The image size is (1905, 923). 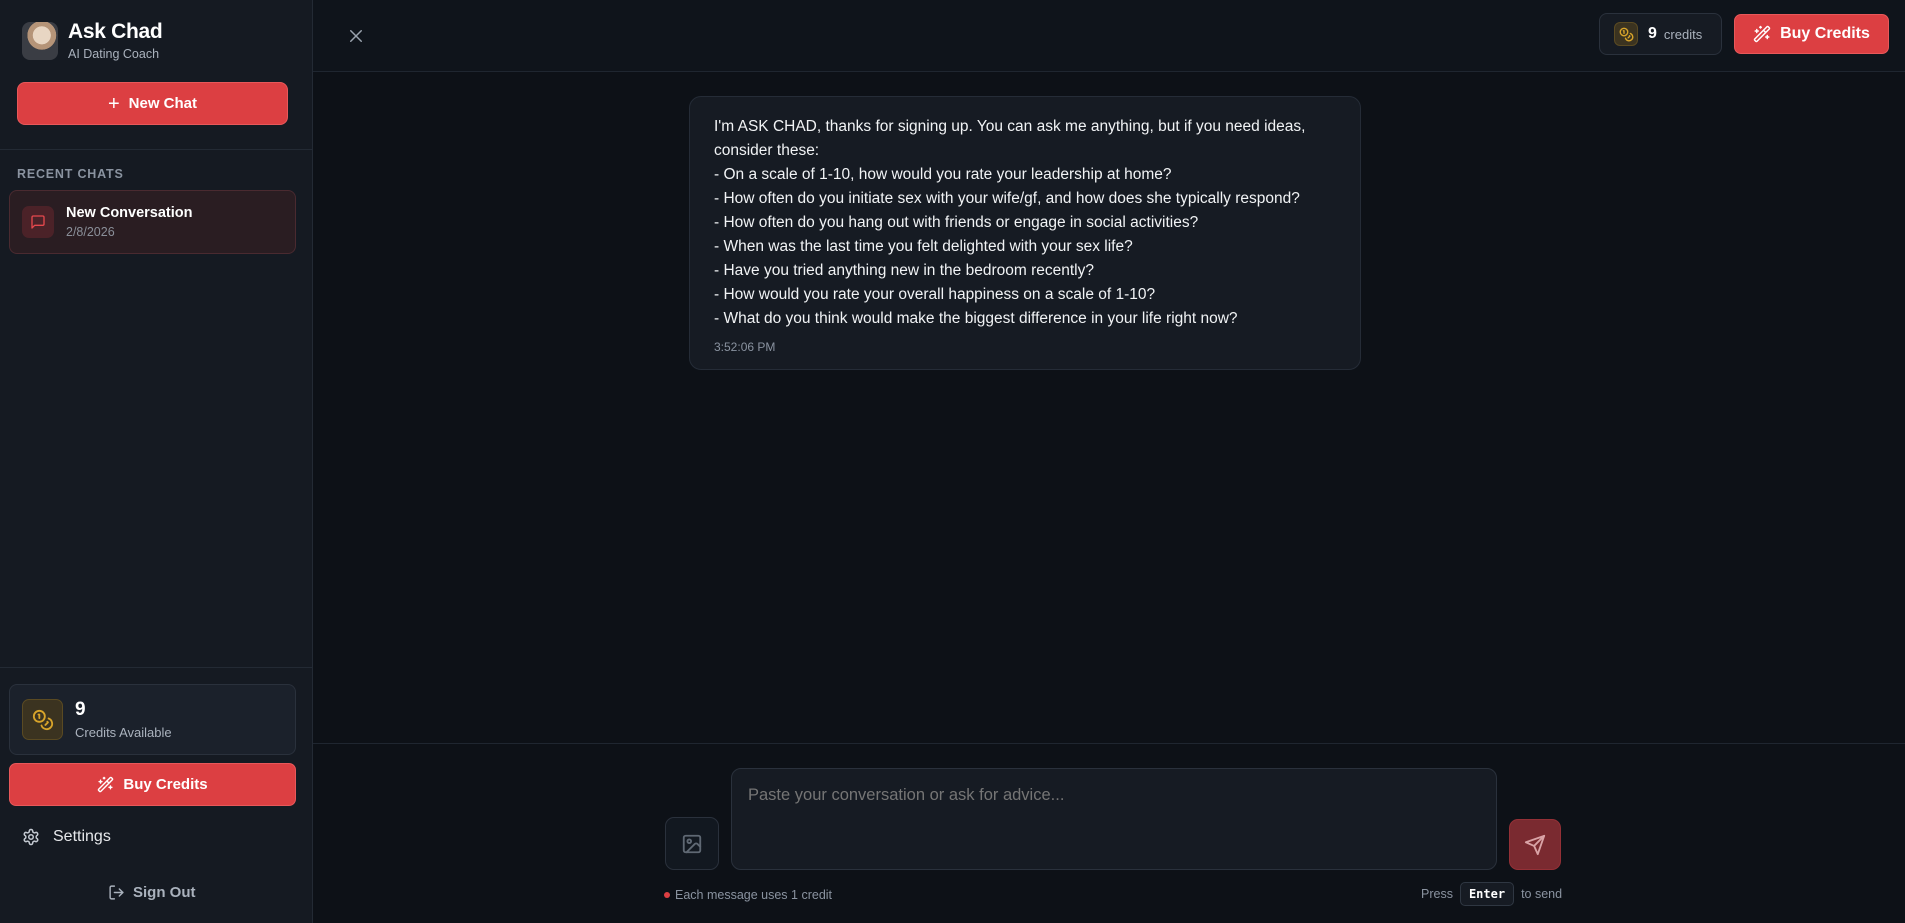 I want to click on credits-card: 9 Credits Available, so click(x=152, y=719).